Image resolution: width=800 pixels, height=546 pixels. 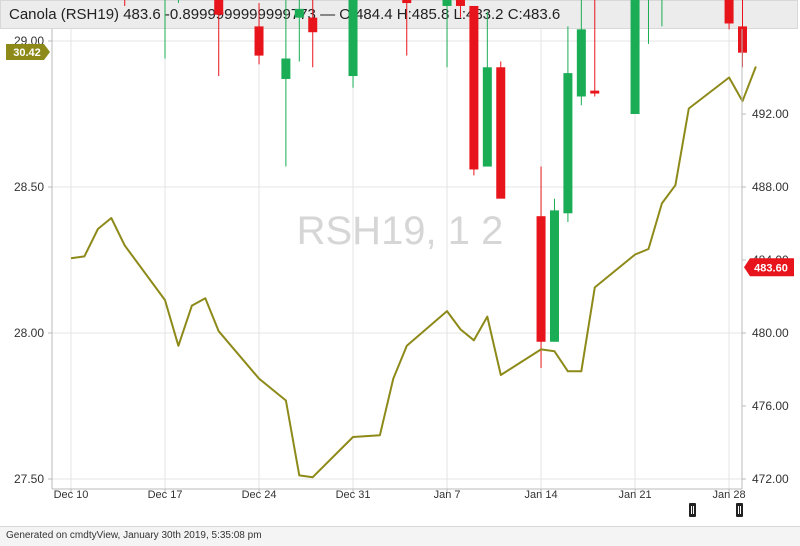 What do you see at coordinates (353, 495) in the screenshot?
I see `x-axis-label: Dec 31` at bounding box center [353, 495].